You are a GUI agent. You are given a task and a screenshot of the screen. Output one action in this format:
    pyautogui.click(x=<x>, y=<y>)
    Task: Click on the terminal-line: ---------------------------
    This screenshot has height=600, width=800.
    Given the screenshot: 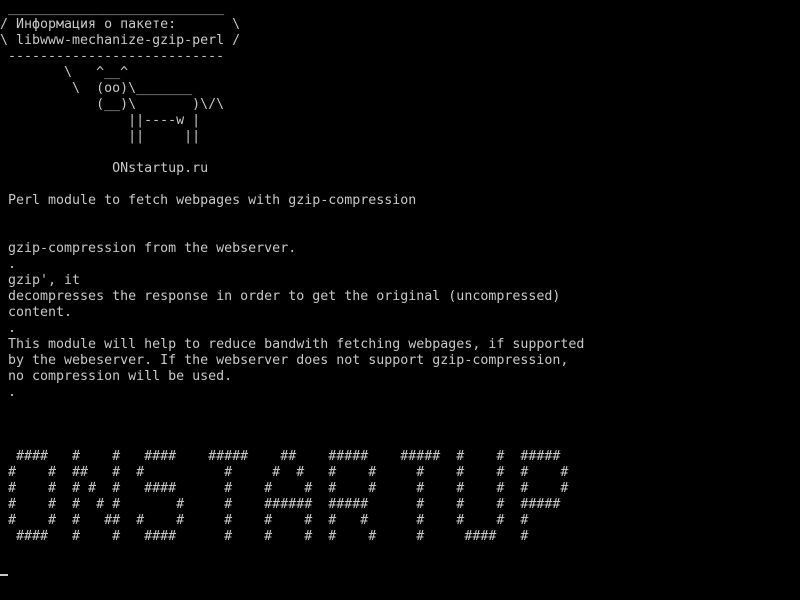 What is the action you would take?
    pyautogui.click(x=112, y=56)
    